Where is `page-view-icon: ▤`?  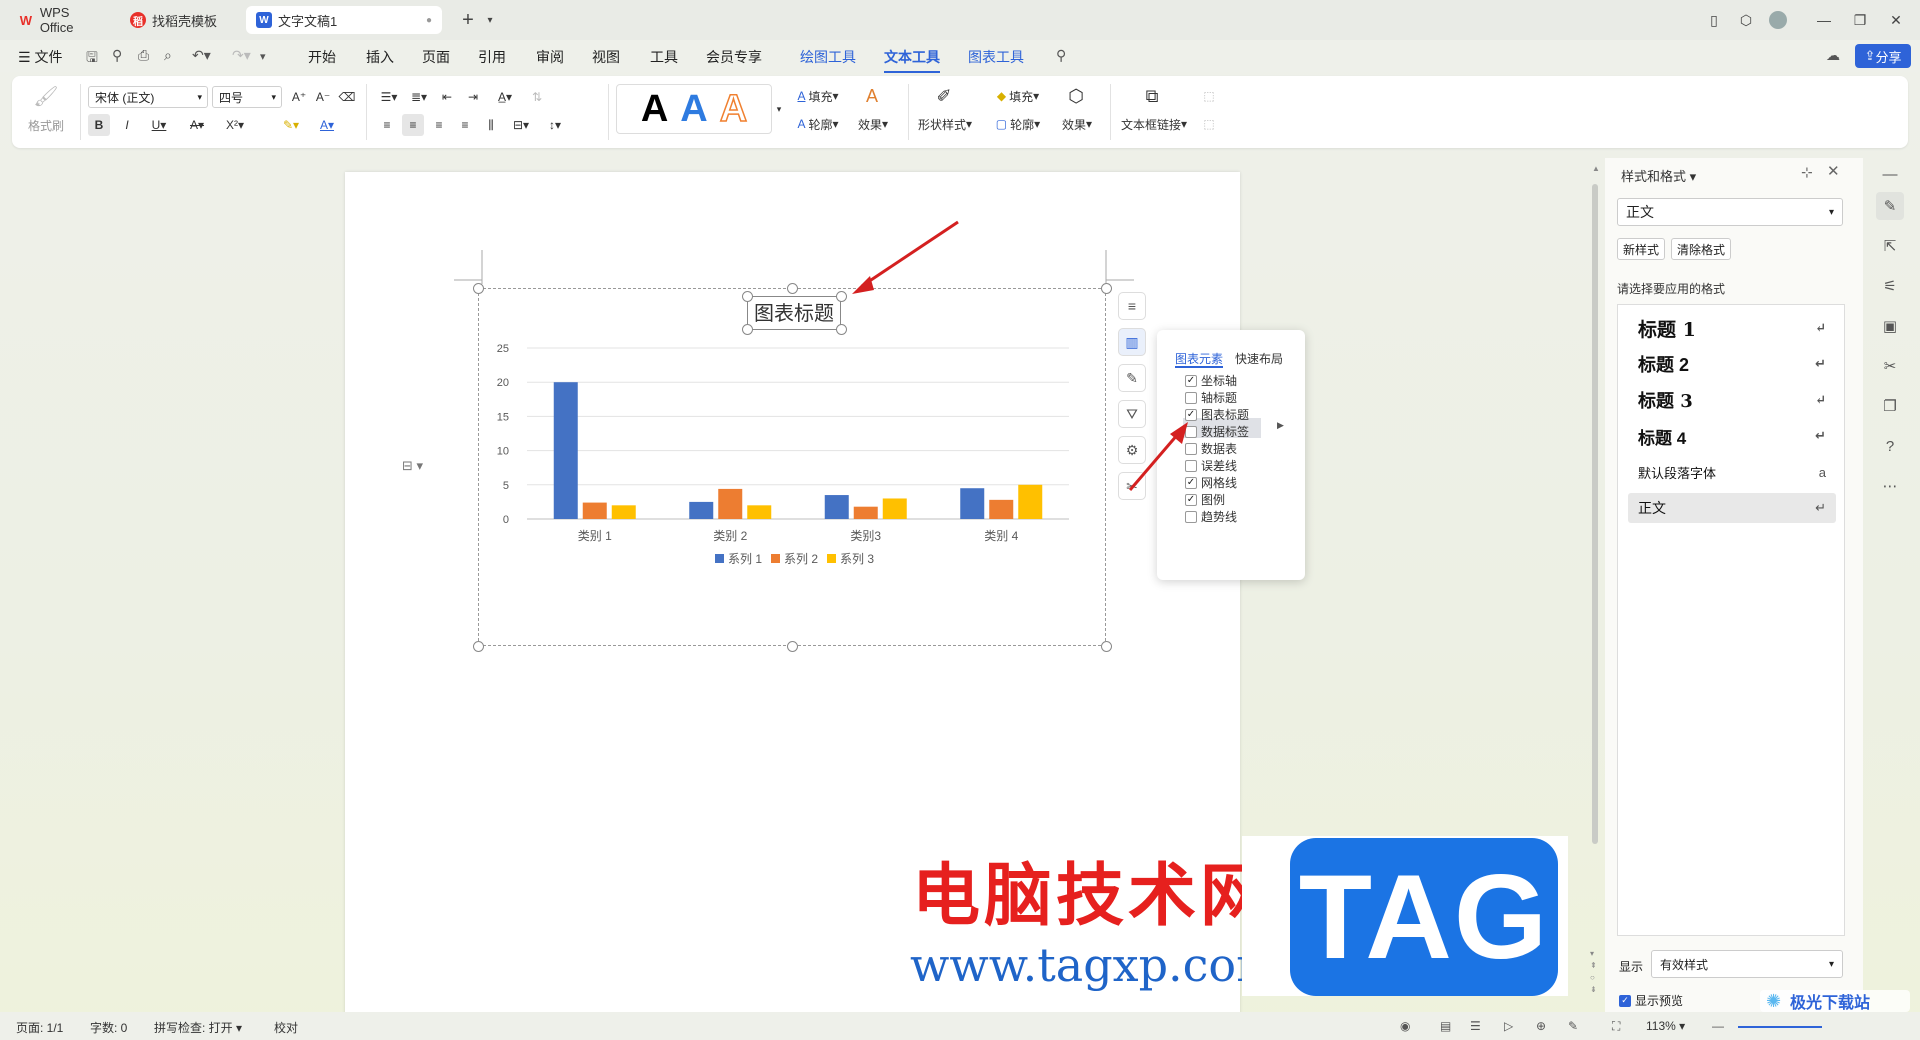 page-view-icon: ▤ is located at coordinates (1445, 1026).